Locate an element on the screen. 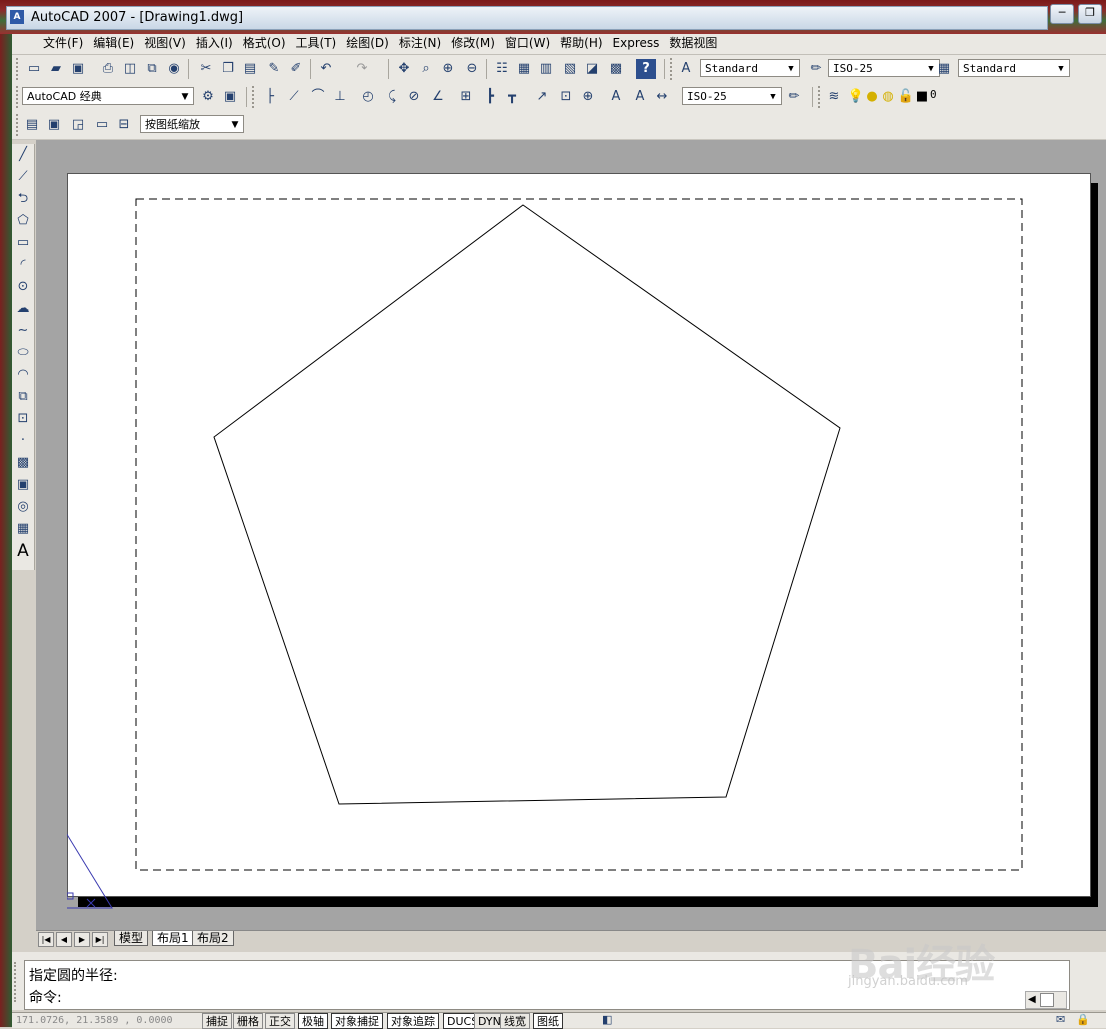  linear-dimension-icon: ├ is located at coordinates (270, 97).